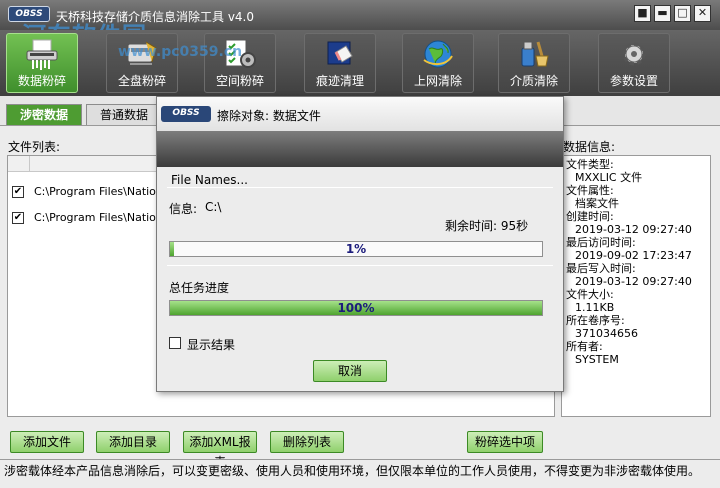  I want to click on eraser-icon, so click(340, 53).